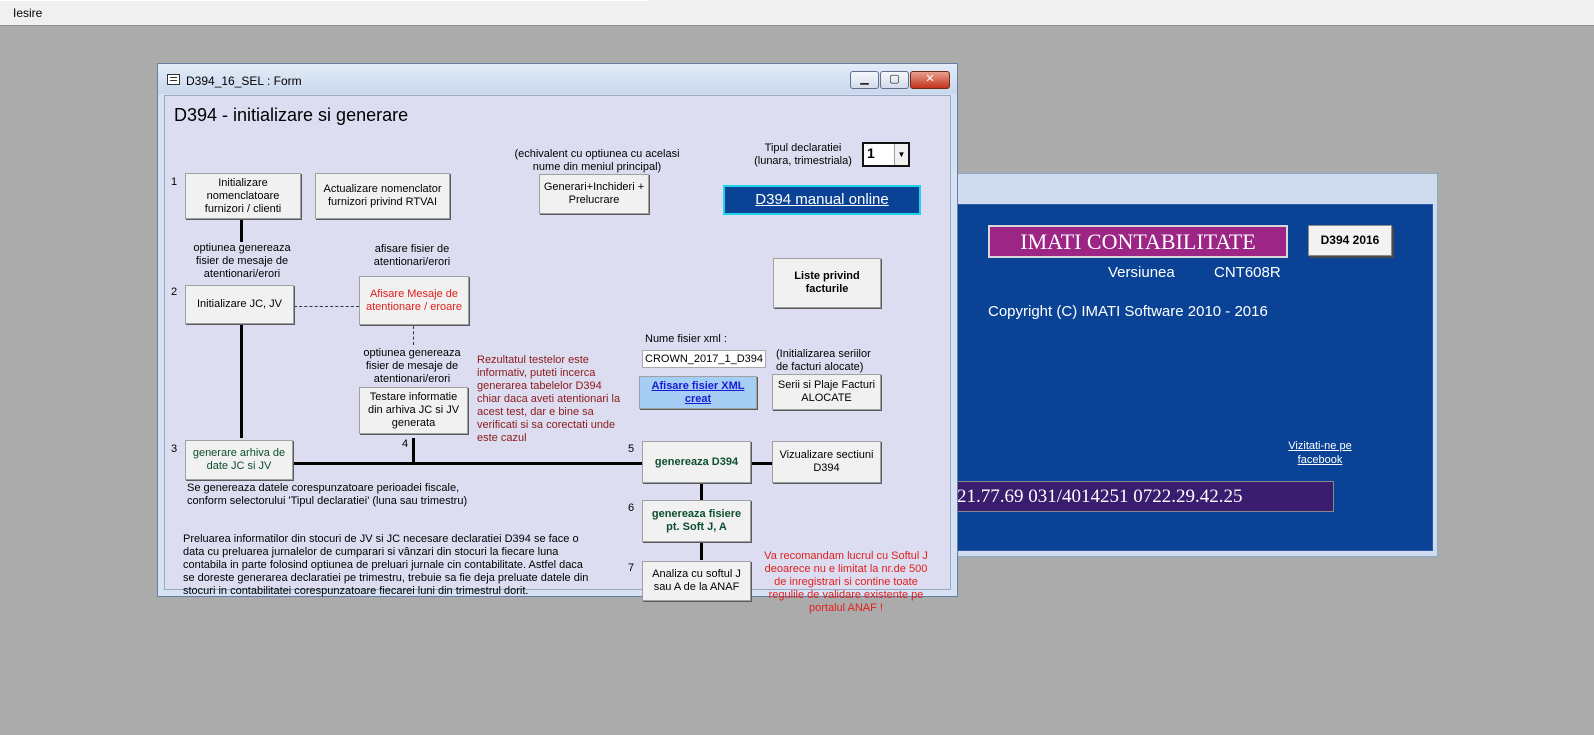 The image size is (1594, 735). Describe the element at coordinates (886, 154) in the screenshot. I see `declaration-type-select: 1 ▼` at that location.